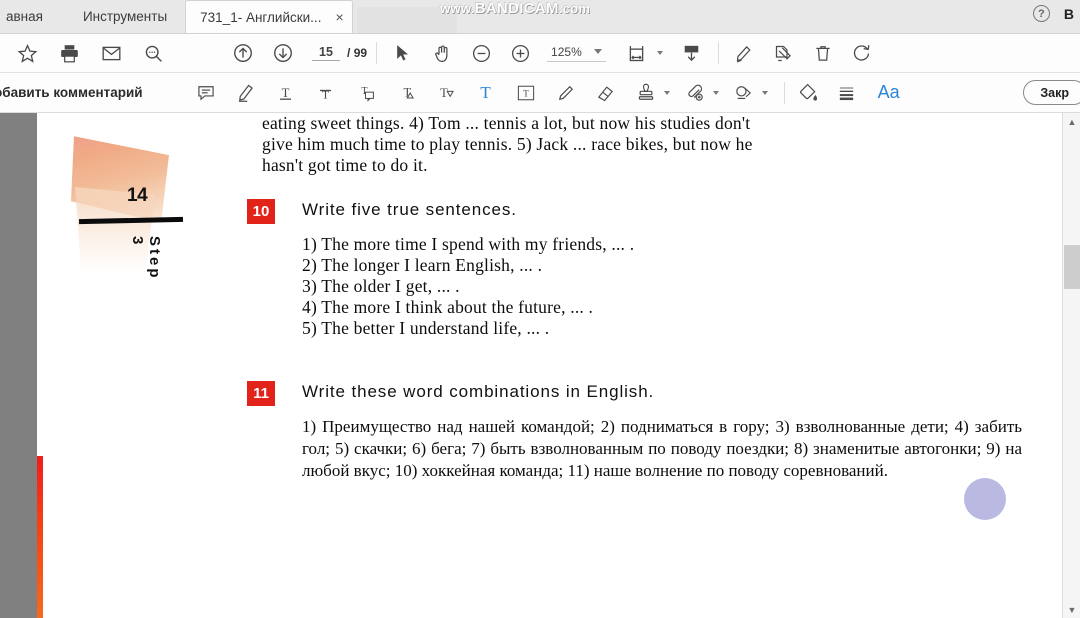 The width and height of the screenshot is (1080, 618). I want to click on select-cursor-icon, so click(403, 53).